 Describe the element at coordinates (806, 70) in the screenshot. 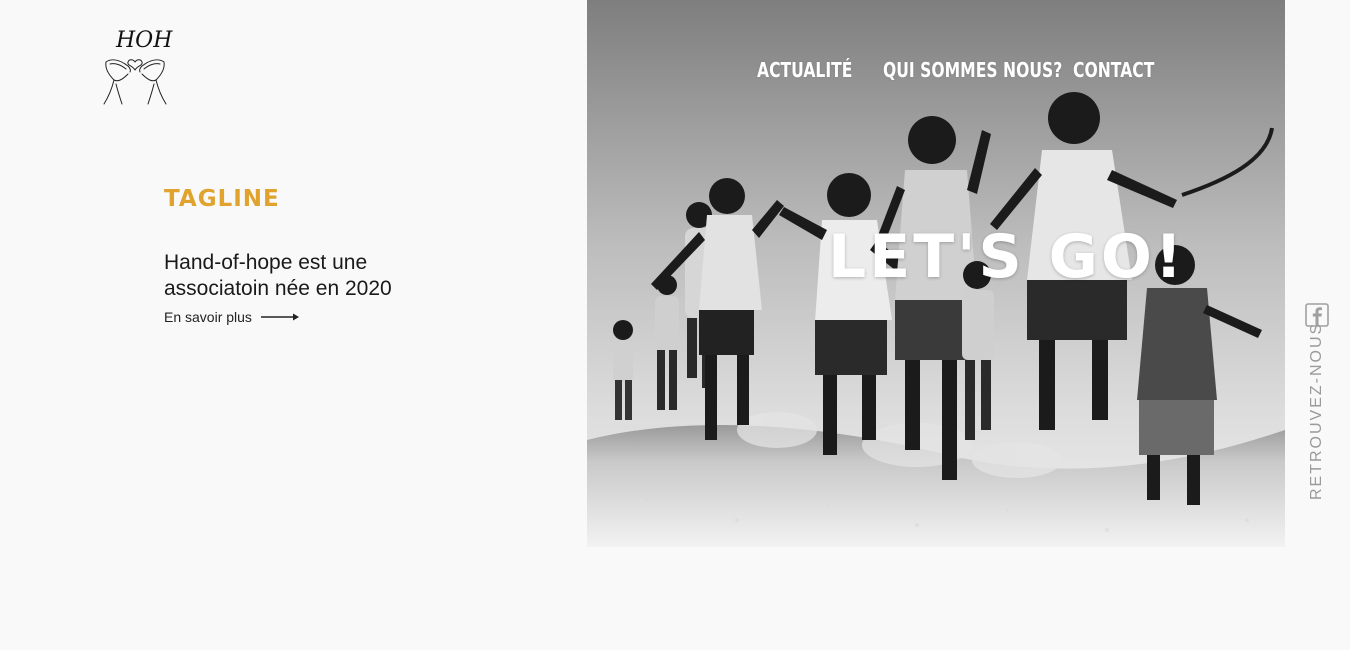

I see `nav-item-actualite: ACTUALITÉ` at that location.